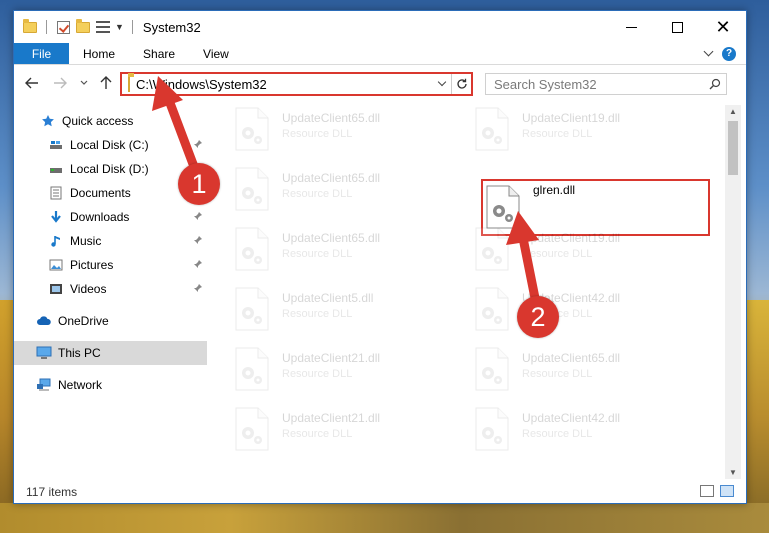 The height and width of the screenshot is (533, 769). What do you see at coordinates (83, 321) in the screenshot?
I see `sidebar-item-label: OneDrive` at bounding box center [83, 321].